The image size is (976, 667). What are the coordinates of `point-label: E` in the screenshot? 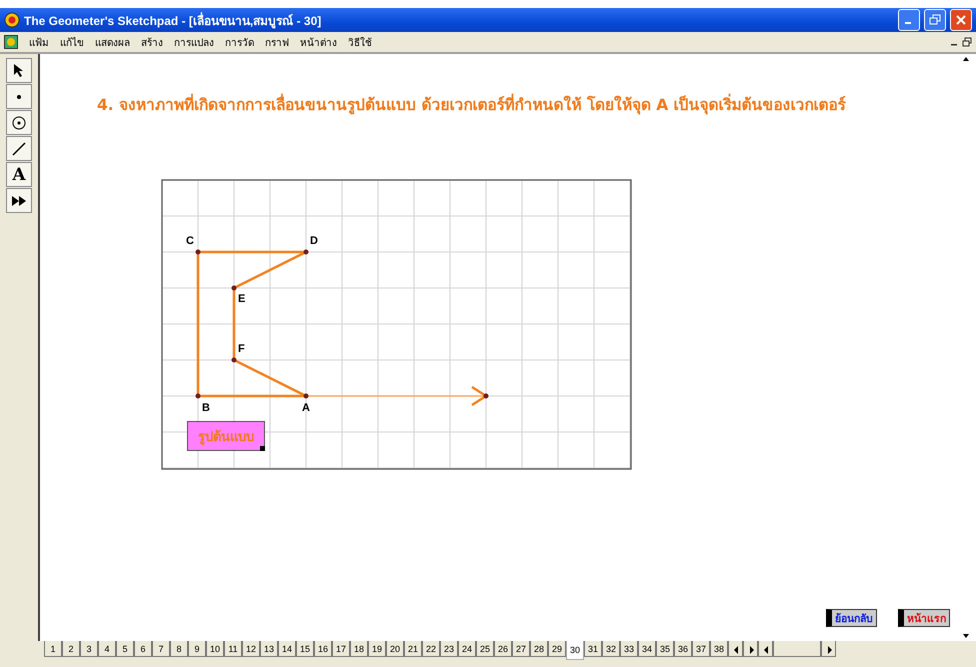 It's located at (242, 299).